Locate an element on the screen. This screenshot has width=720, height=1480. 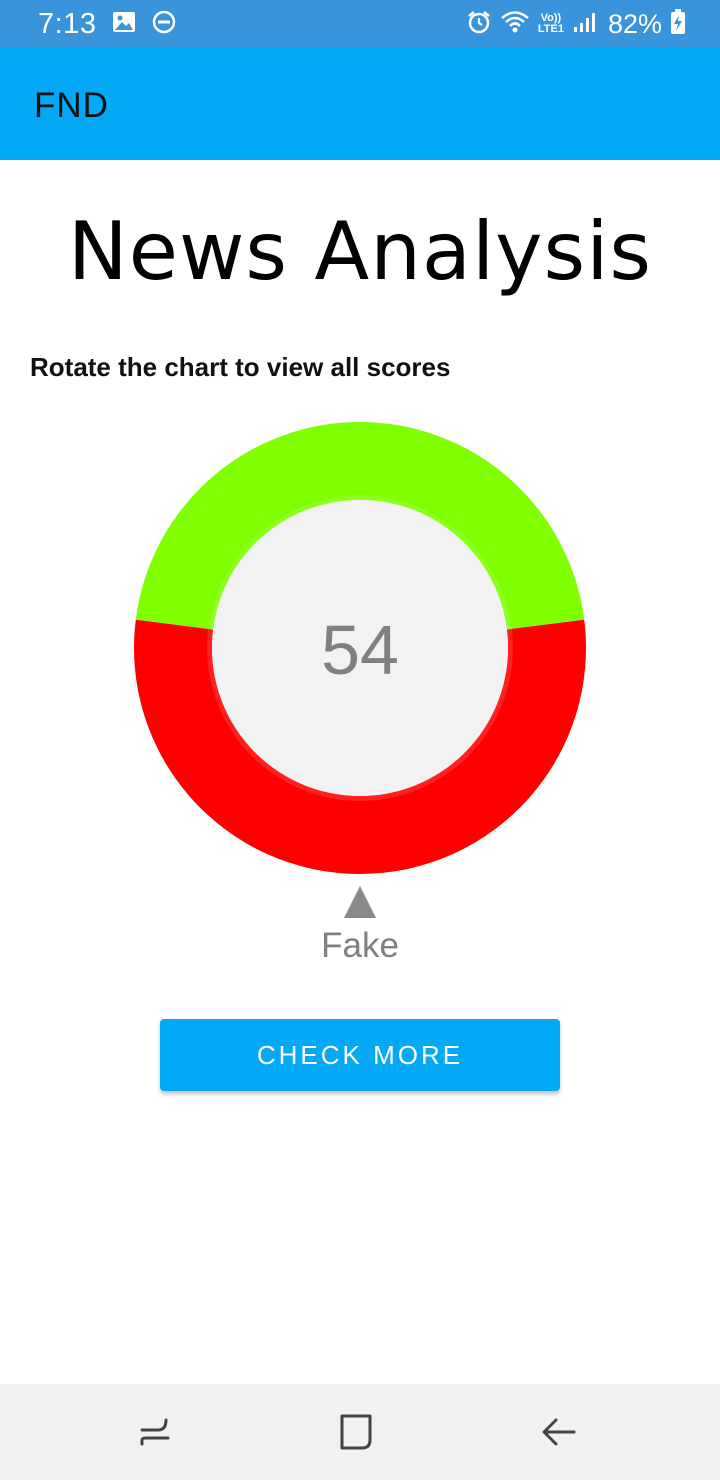
check-more-button: CHECK MORE is located at coordinates (360, 1055).